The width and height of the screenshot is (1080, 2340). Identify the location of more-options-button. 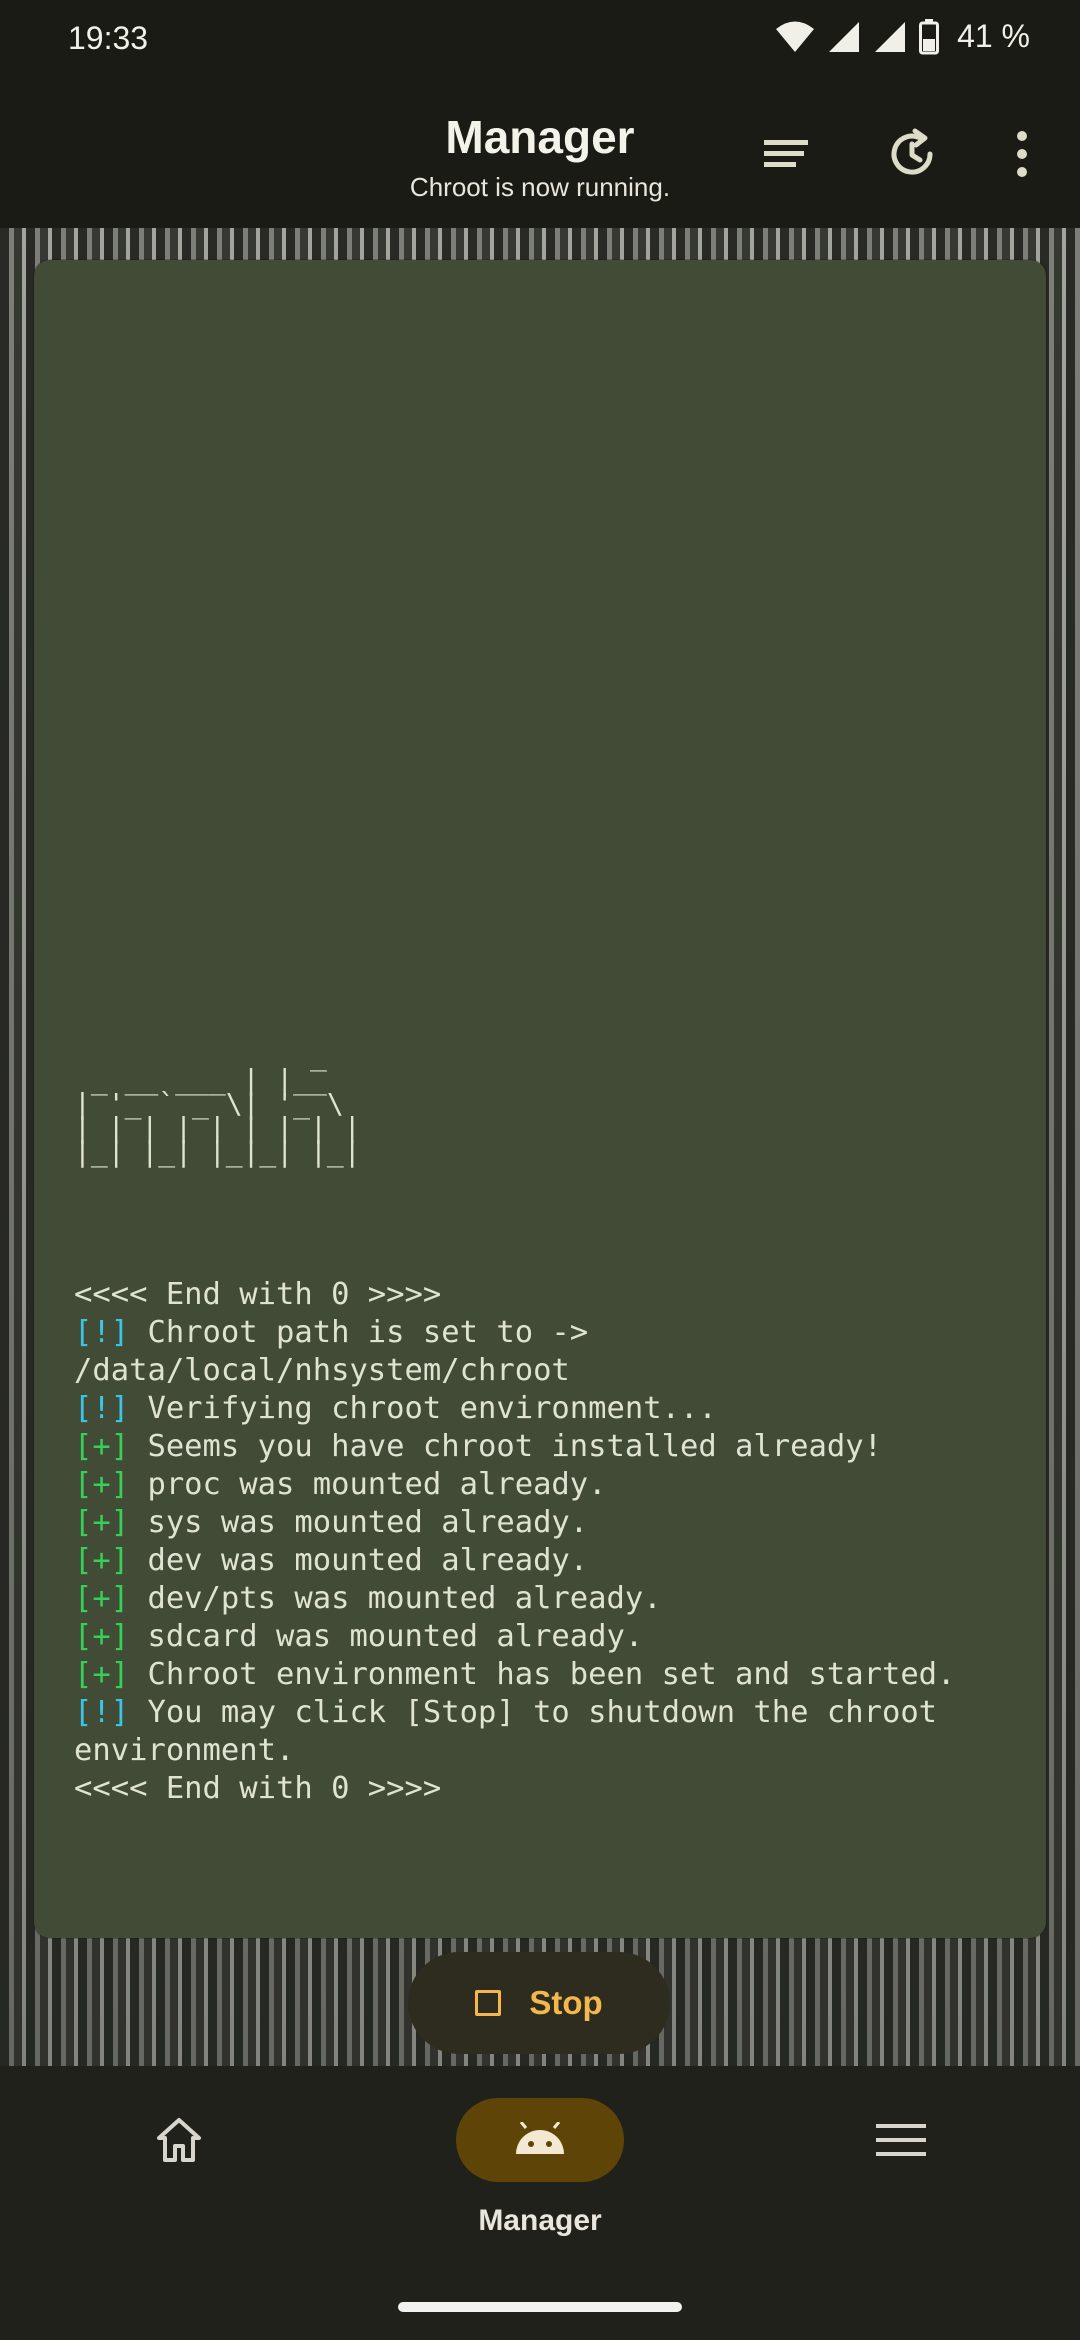
(1022, 154).